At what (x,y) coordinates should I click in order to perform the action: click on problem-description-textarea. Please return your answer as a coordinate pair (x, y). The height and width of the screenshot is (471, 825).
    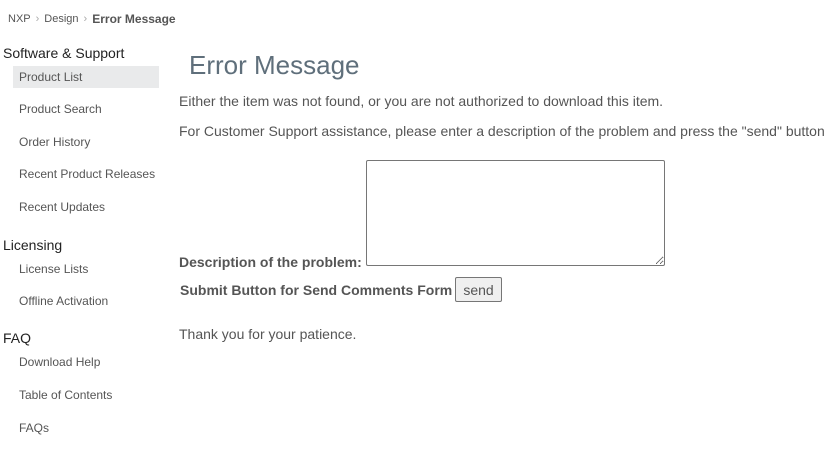
    Looking at the image, I should click on (515, 213).